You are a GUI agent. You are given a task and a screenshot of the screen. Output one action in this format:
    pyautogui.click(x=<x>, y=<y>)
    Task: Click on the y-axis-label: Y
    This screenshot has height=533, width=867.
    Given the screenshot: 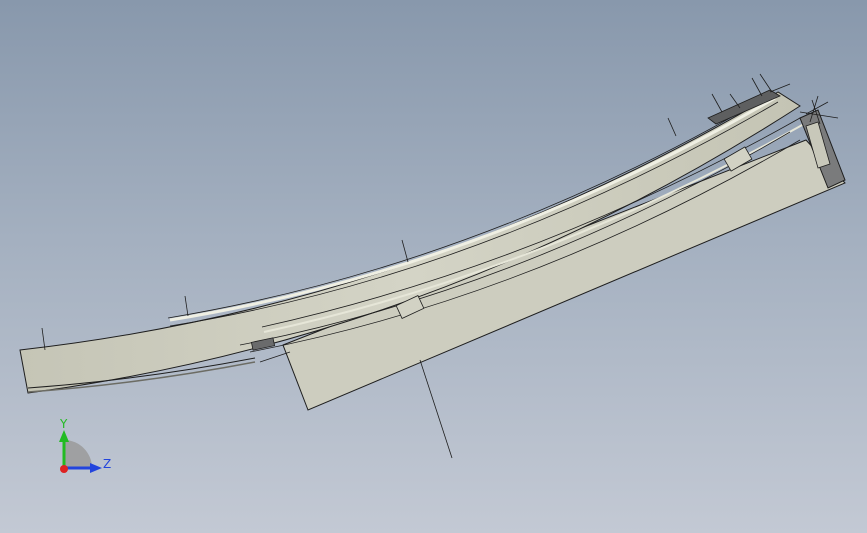 What is the action you would take?
    pyautogui.click(x=63, y=424)
    